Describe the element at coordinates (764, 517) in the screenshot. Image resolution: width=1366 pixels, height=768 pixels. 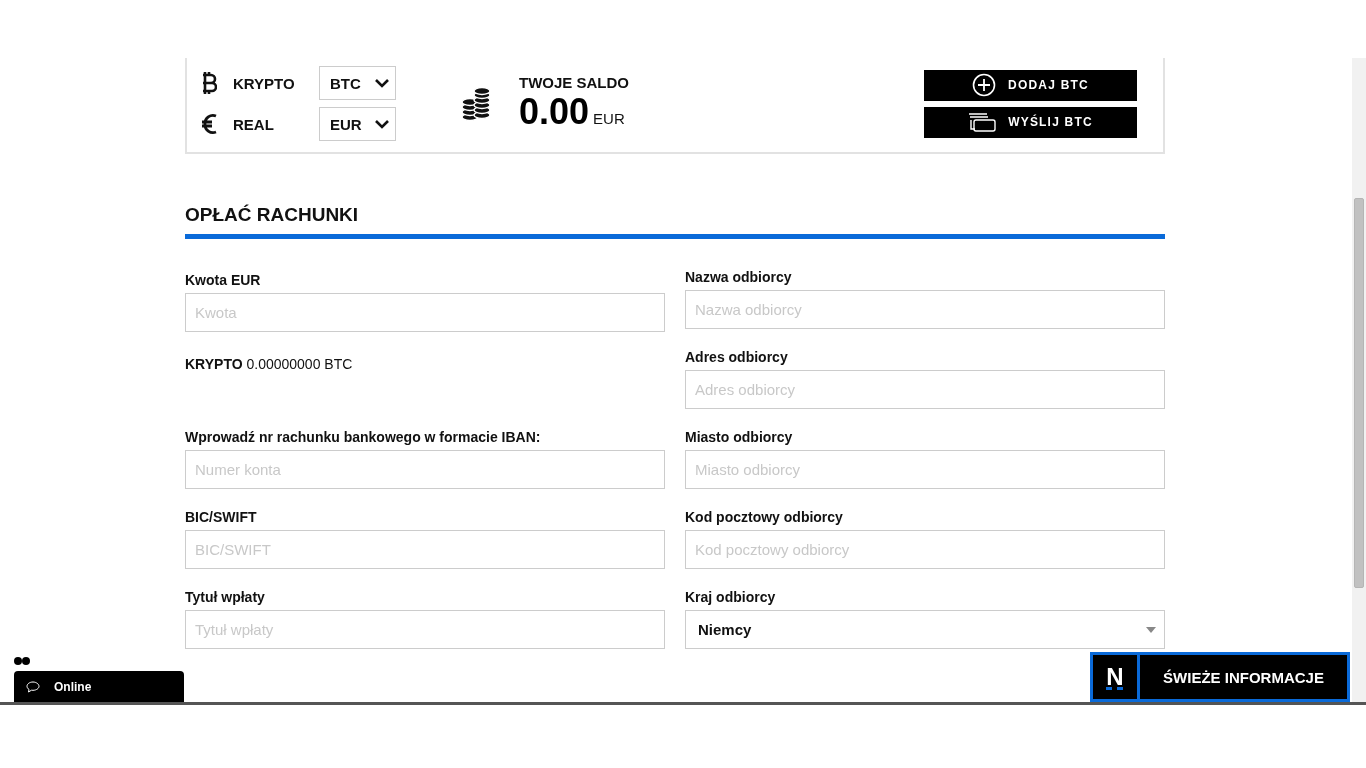
I see `field-label: Kod pocztowy odbiorcy` at that location.